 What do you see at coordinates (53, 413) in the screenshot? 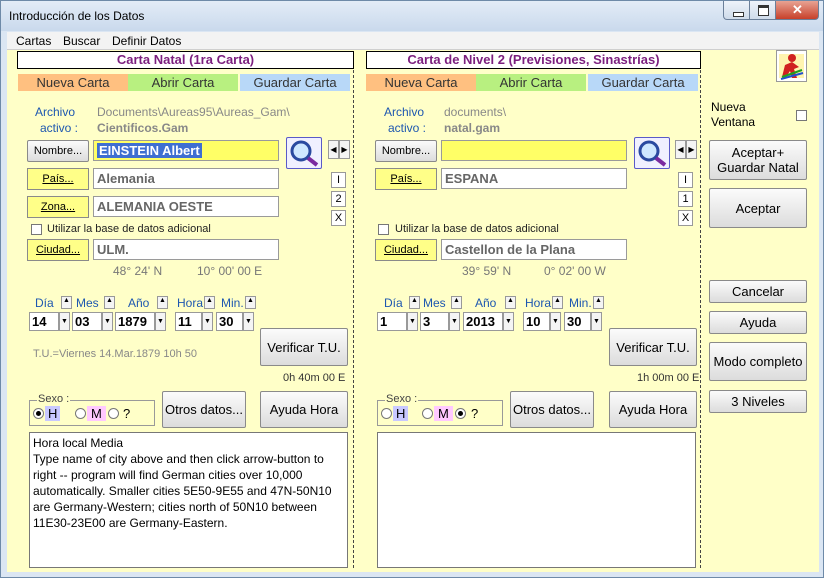
I see `natal-sex-label-h: H` at bounding box center [53, 413].